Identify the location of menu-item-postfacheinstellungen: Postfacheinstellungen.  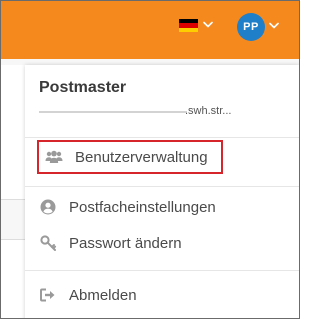
(127, 207).